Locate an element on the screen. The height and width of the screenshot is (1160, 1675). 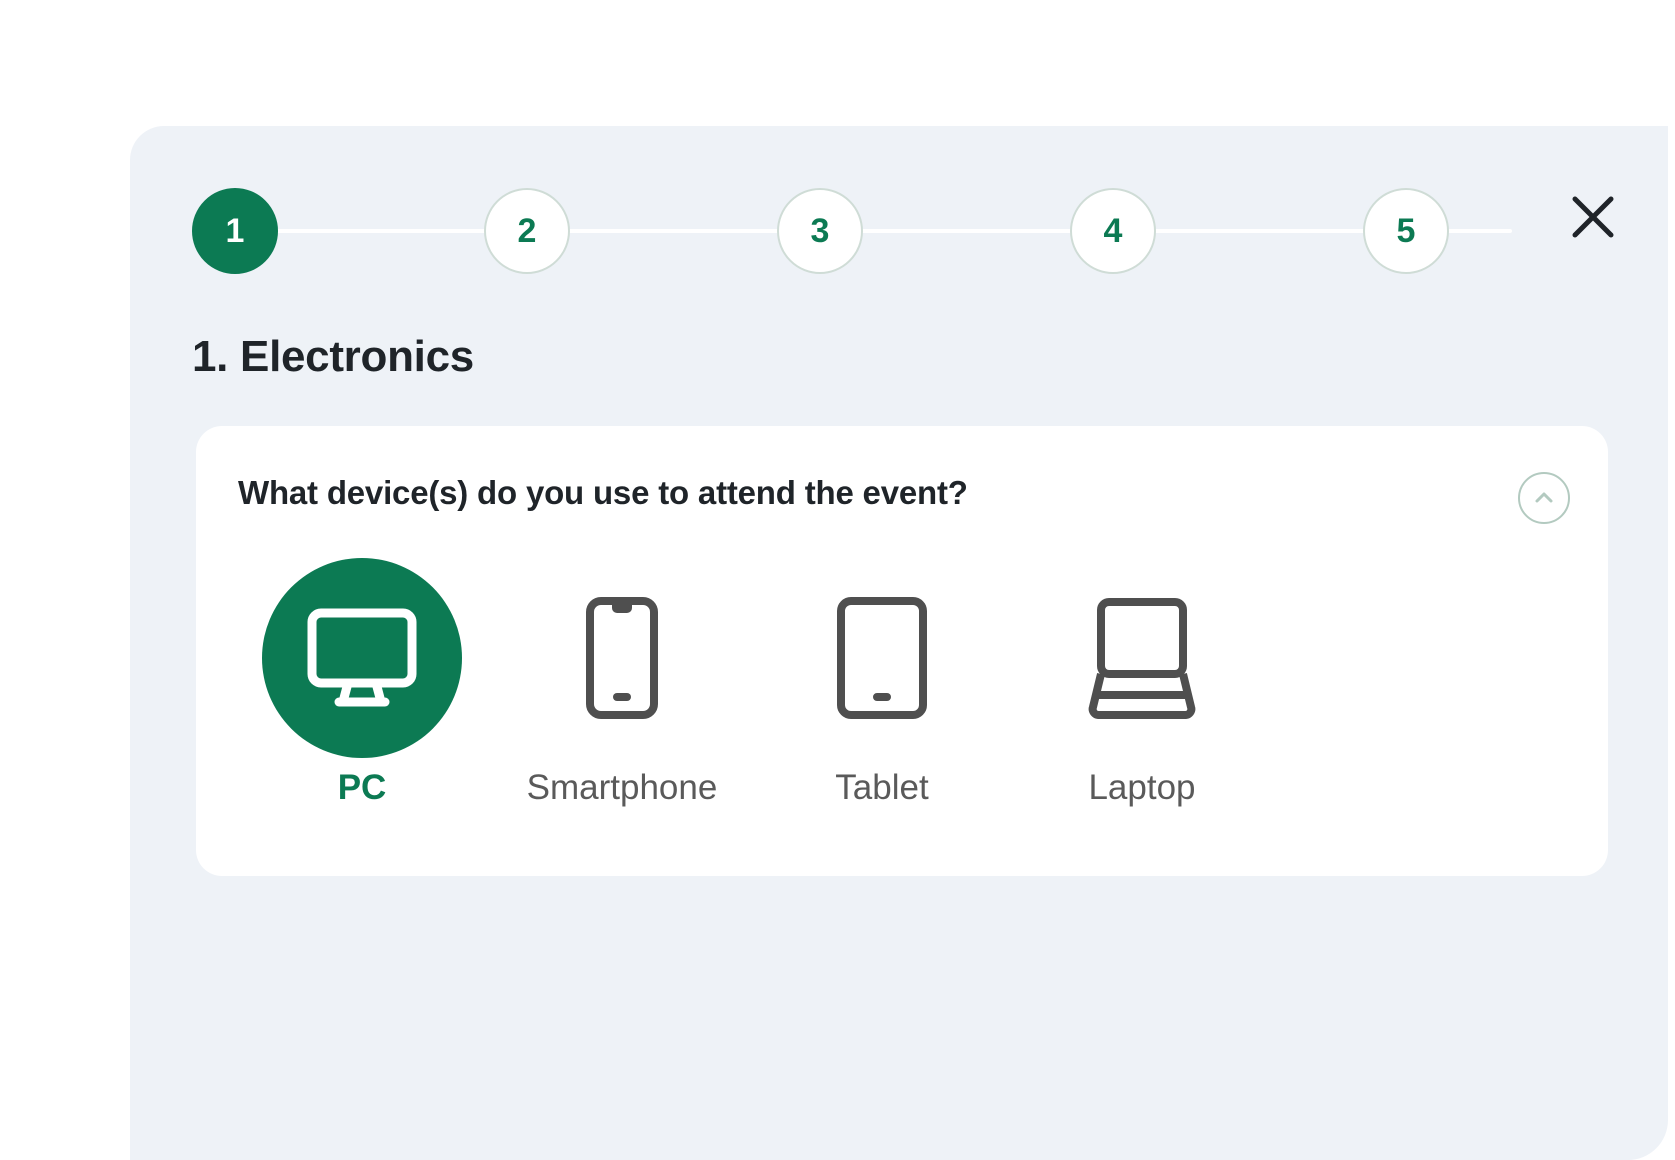
stepper-step-1-number: 1 is located at coordinates (235, 230).